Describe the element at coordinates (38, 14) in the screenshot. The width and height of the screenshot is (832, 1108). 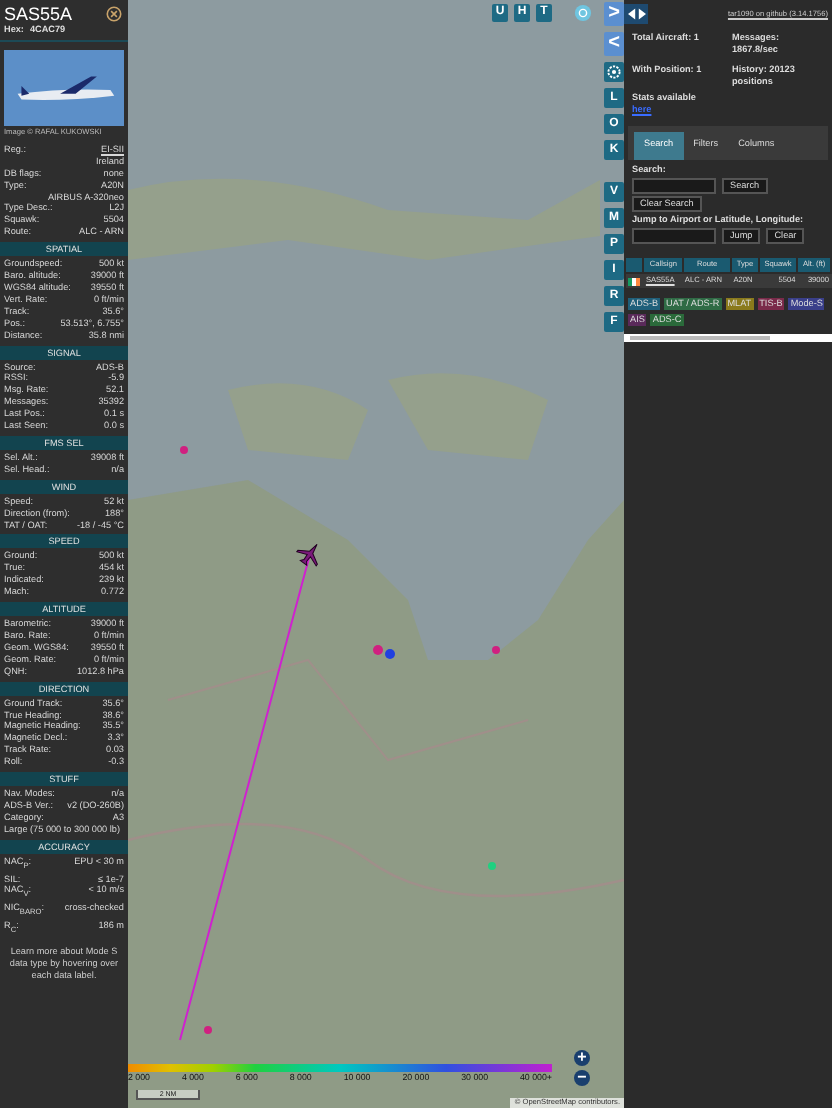
I see `callsign-title: SAS55A` at that location.